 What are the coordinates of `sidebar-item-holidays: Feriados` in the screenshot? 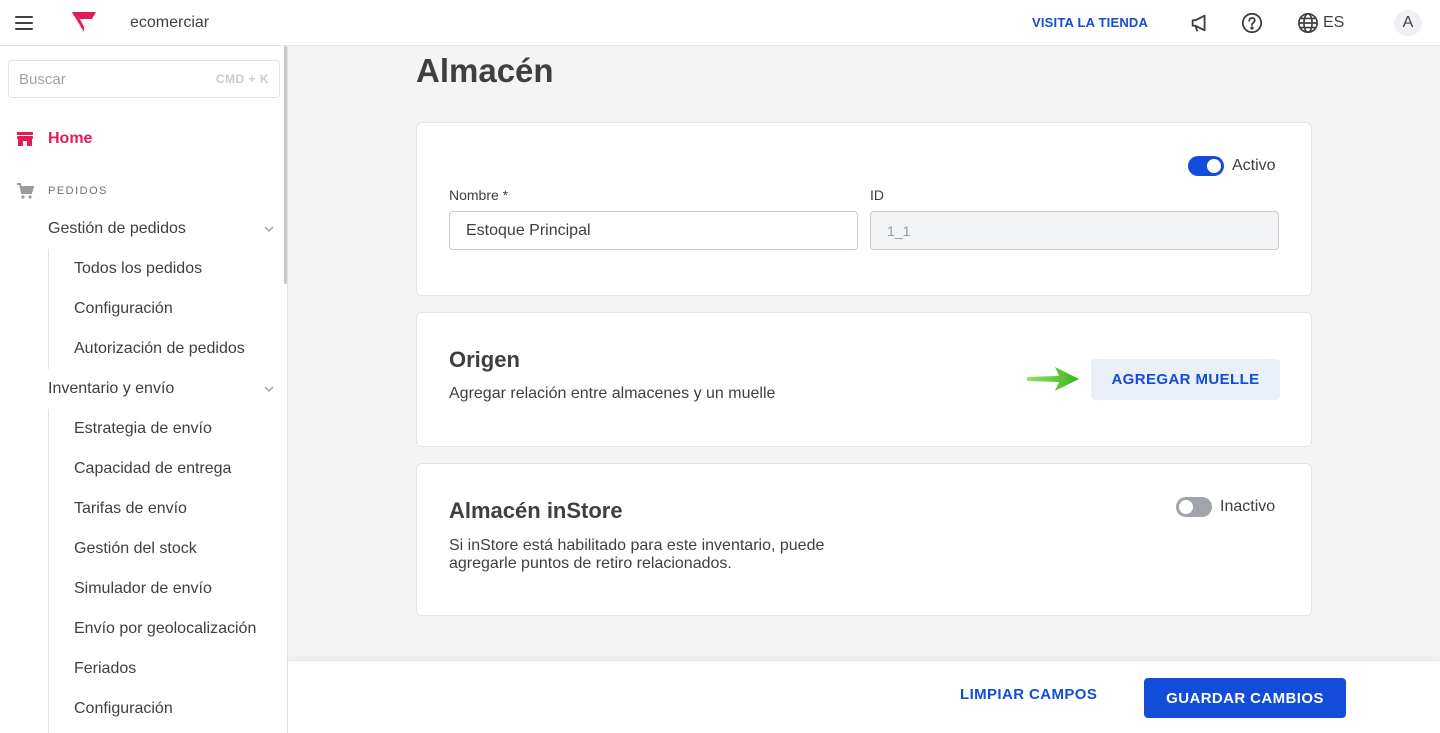 It's located at (105, 669).